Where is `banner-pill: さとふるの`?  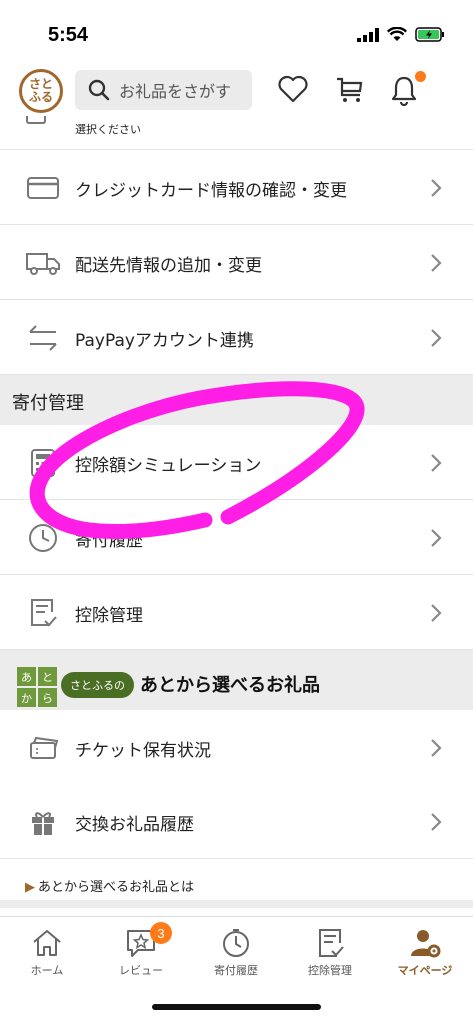 banner-pill: さとふるの is located at coordinates (97, 685).